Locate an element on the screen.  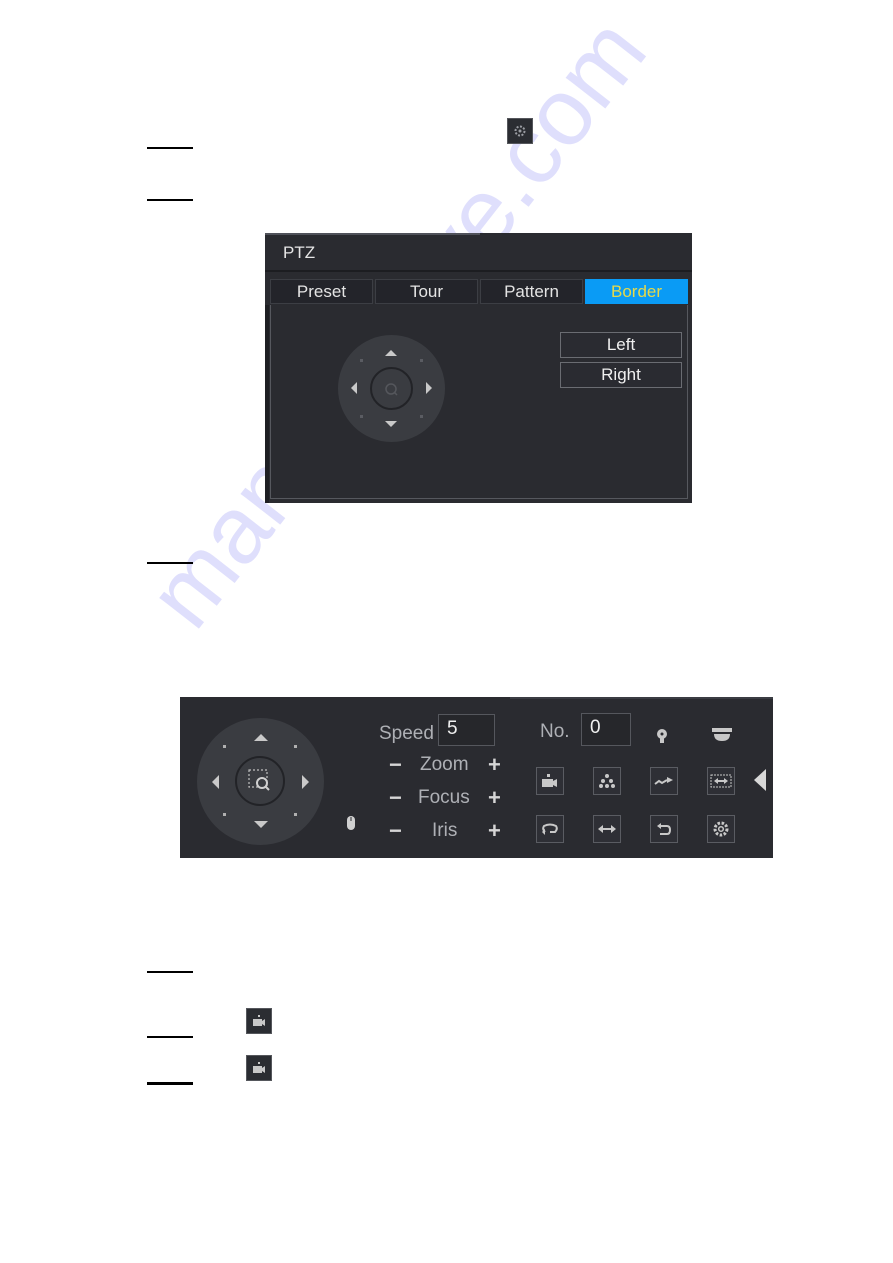
mouse-icon is located at coordinates (351, 823).